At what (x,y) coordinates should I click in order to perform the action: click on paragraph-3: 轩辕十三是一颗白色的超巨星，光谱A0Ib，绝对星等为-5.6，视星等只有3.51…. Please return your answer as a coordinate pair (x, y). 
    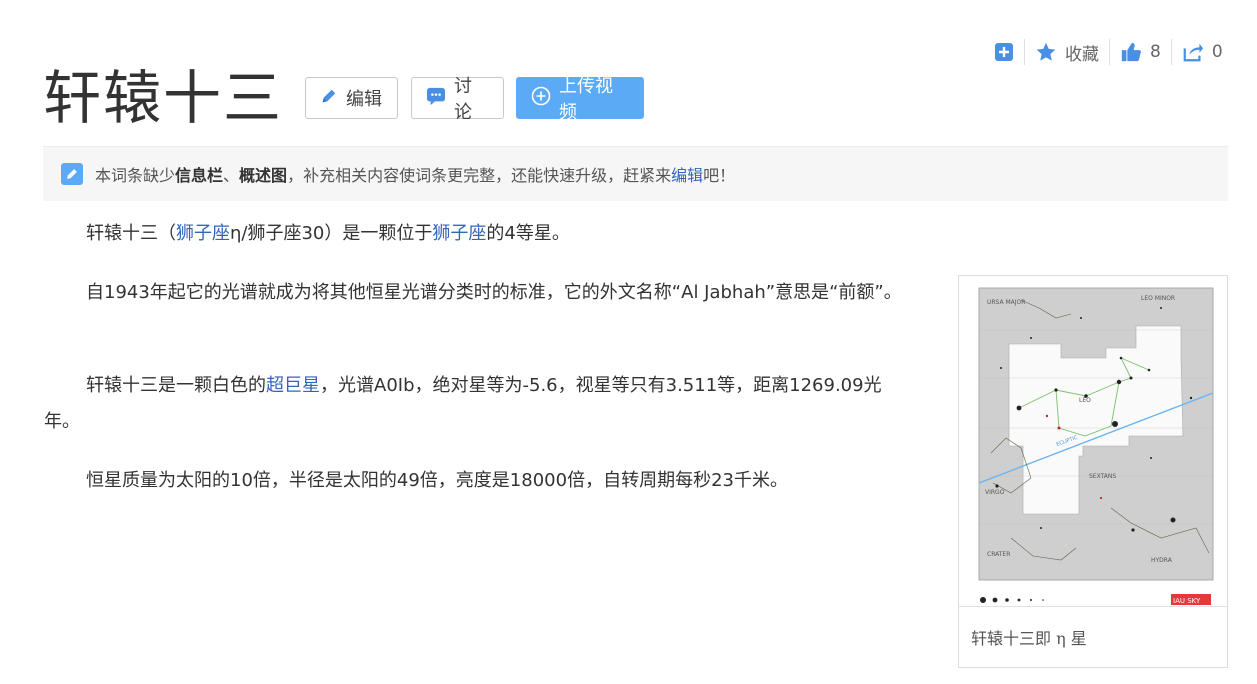
    Looking at the image, I should click on (480, 404).